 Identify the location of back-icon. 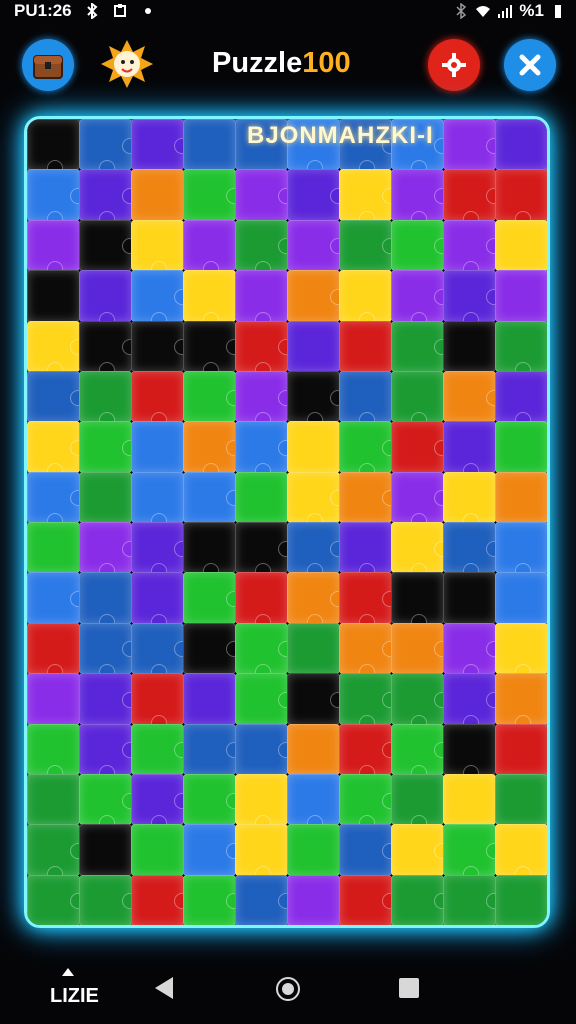
(163, 988).